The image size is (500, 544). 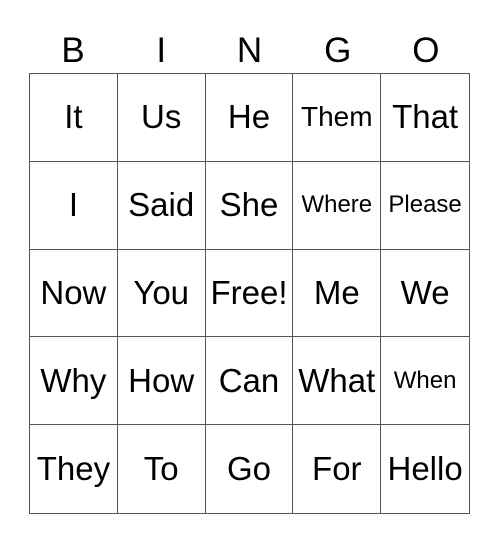 What do you see at coordinates (162, 469) in the screenshot?
I see `bingo-cell: To` at bounding box center [162, 469].